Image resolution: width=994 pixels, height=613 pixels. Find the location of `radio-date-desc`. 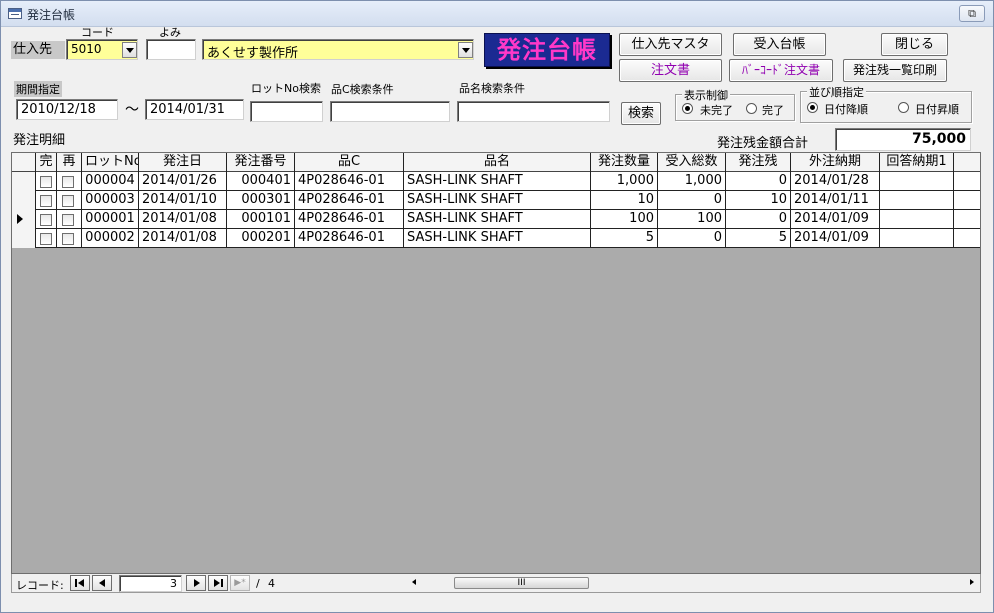

radio-date-desc is located at coordinates (812, 107).